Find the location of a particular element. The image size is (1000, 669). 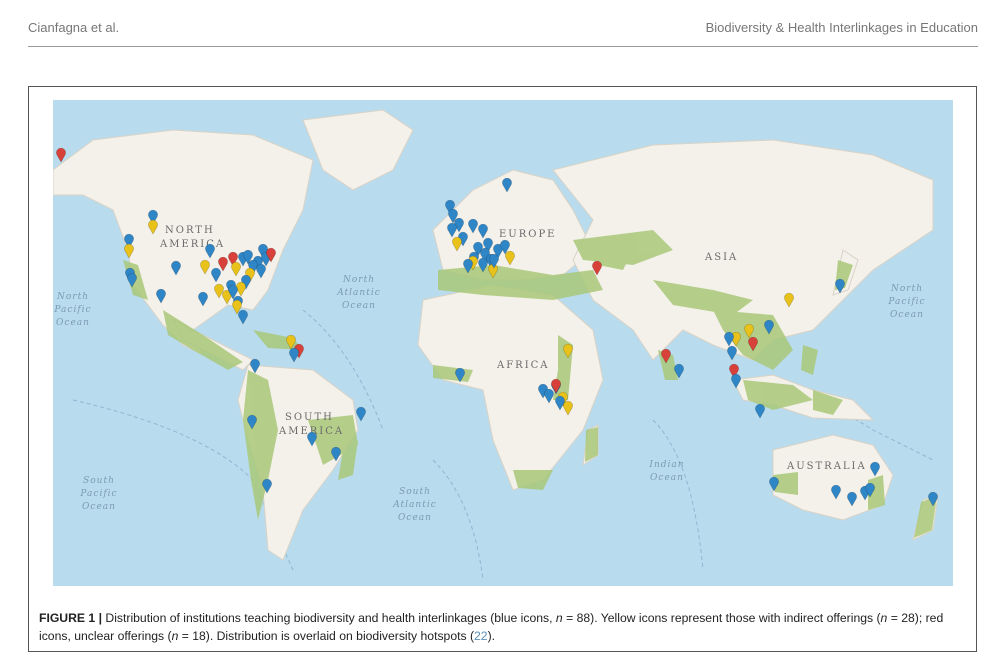

label-north-pacific-ocean-east: North Pacific Ocean is located at coordinates (906, 302).